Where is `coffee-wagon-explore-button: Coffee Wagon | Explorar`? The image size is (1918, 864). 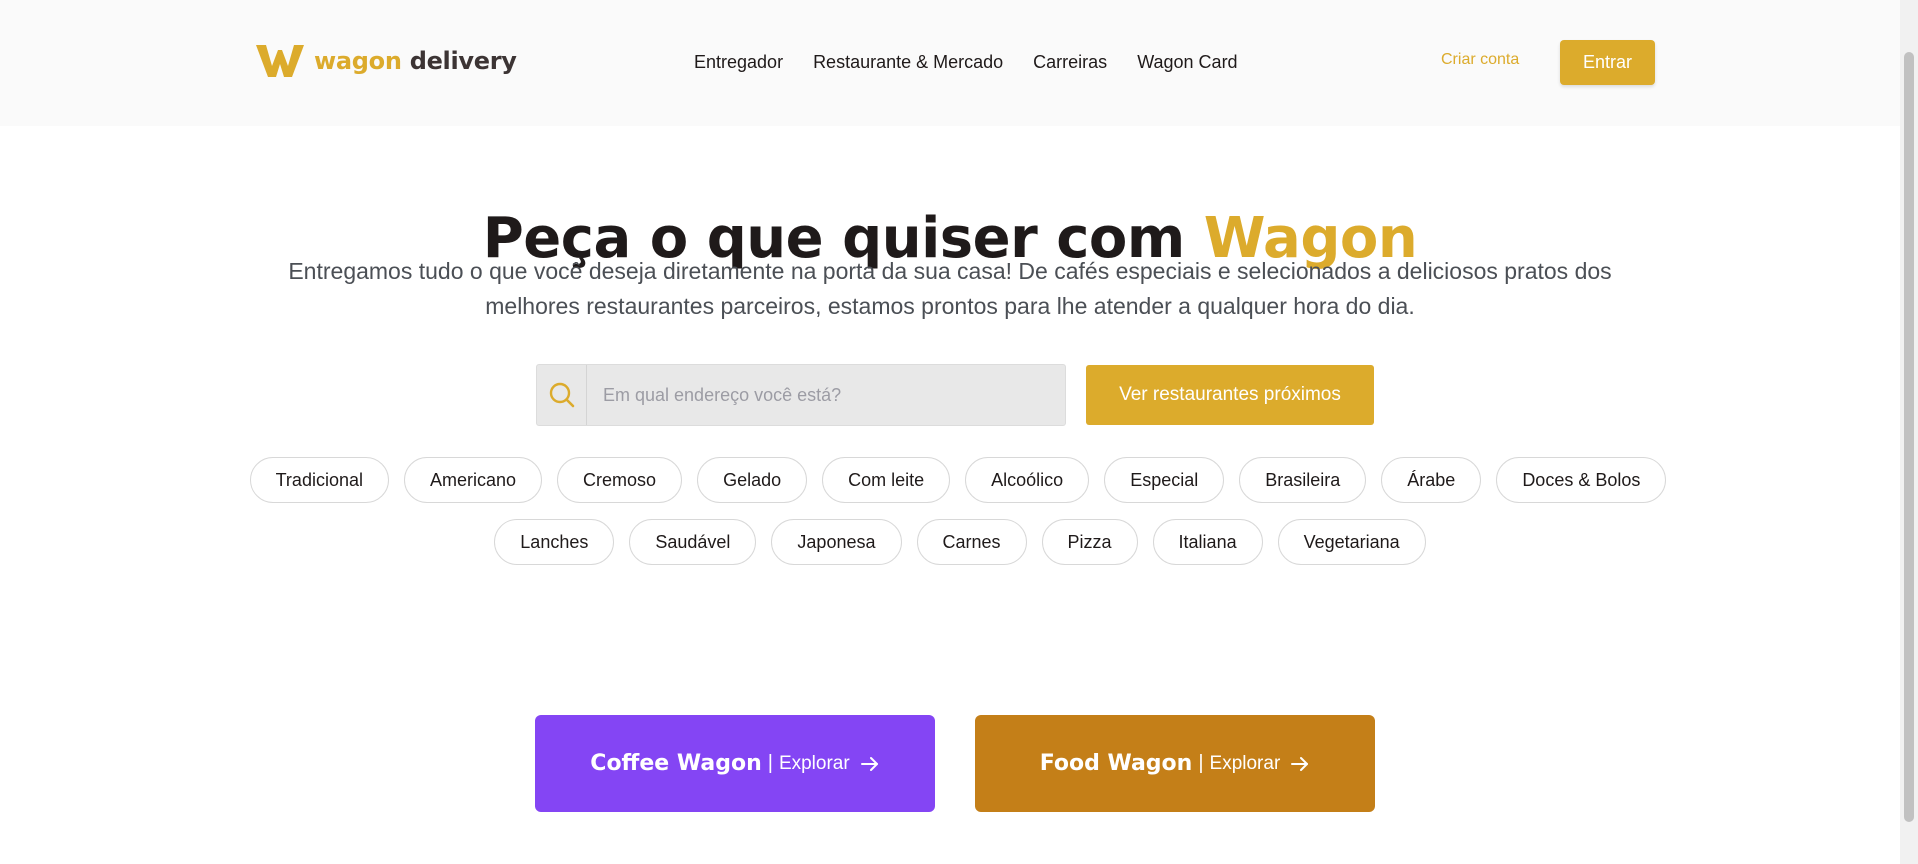
coffee-wagon-explore-button: Coffee Wagon | Explorar is located at coordinates (735, 763).